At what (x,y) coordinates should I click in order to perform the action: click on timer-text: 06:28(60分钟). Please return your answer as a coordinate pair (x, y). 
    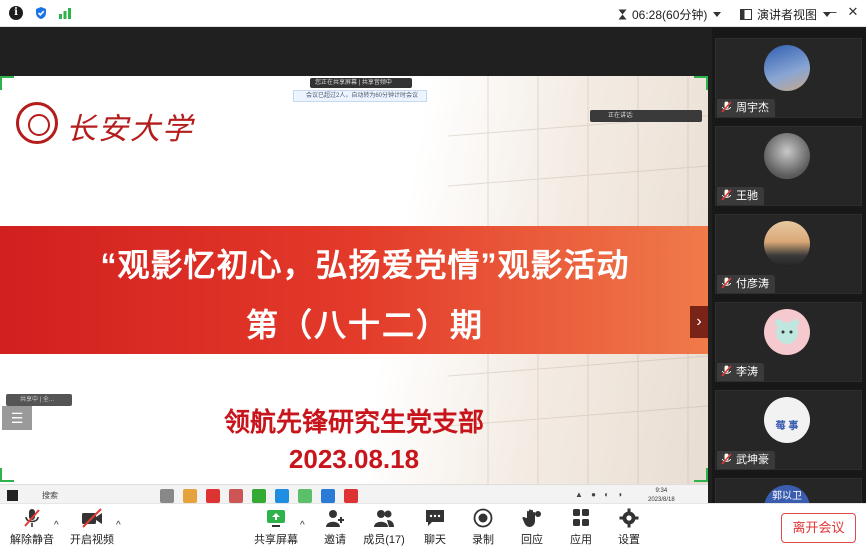
    Looking at the image, I should click on (670, 15).